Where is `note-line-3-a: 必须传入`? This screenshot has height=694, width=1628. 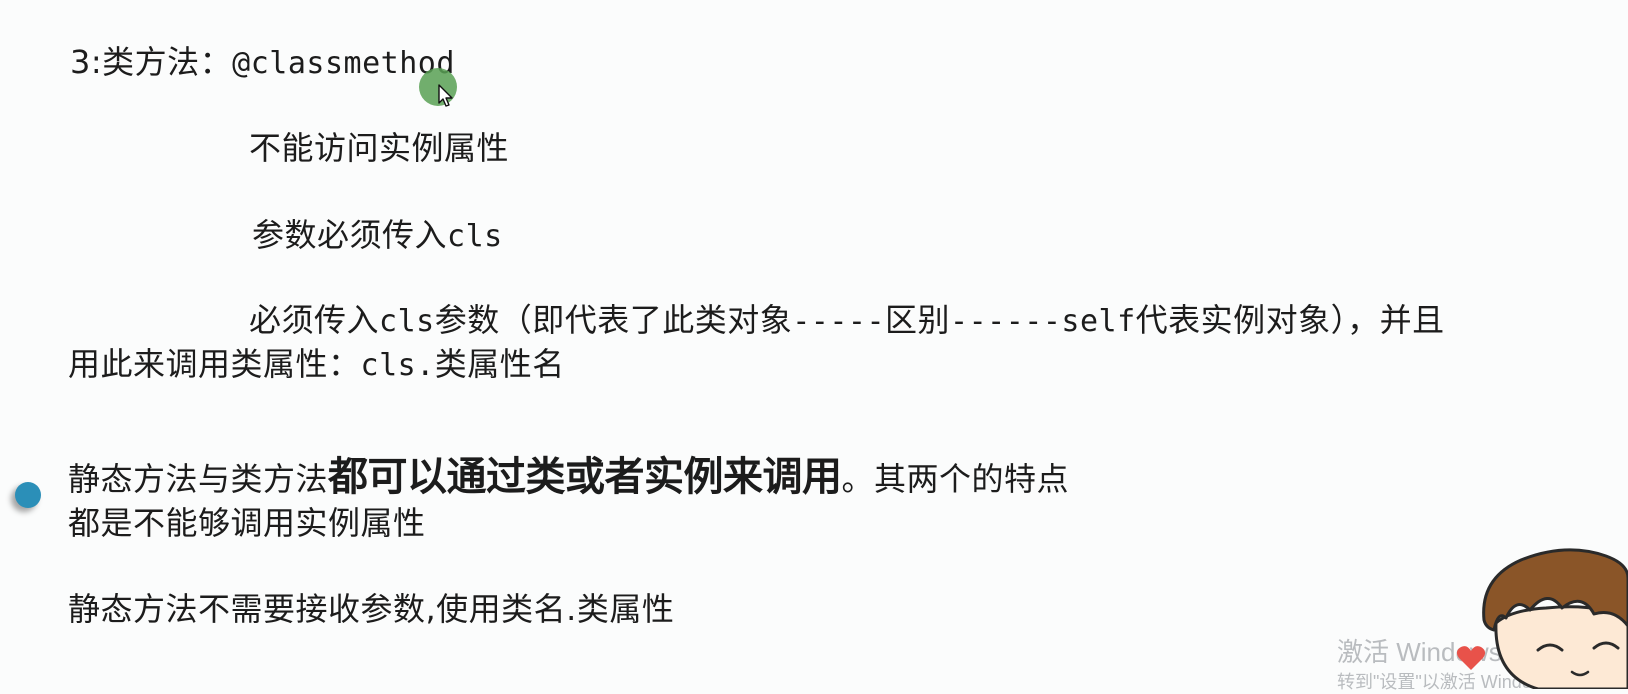
note-line-3-a: 必须传入 is located at coordinates (314, 320).